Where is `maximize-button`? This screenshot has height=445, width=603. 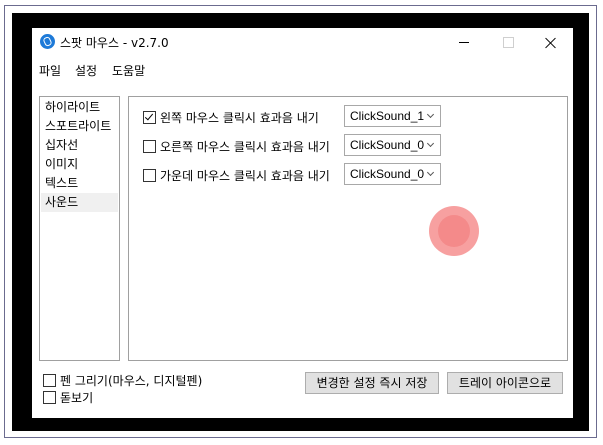 maximize-button is located at coordinates (508, 42).